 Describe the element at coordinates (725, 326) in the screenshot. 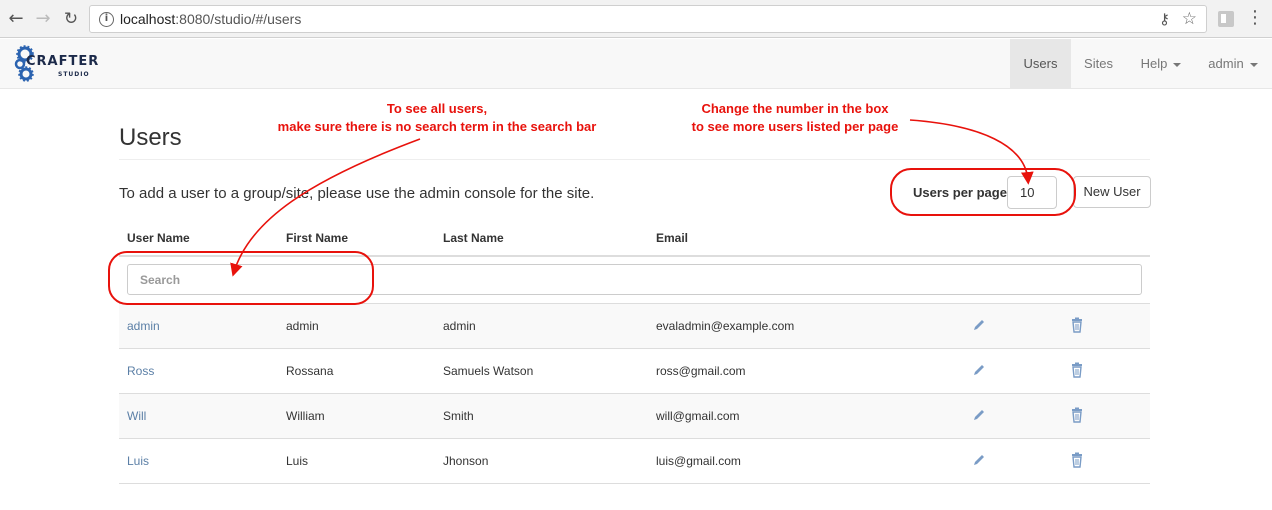

I see `email-cell: evaladmin@example.com` at that location.